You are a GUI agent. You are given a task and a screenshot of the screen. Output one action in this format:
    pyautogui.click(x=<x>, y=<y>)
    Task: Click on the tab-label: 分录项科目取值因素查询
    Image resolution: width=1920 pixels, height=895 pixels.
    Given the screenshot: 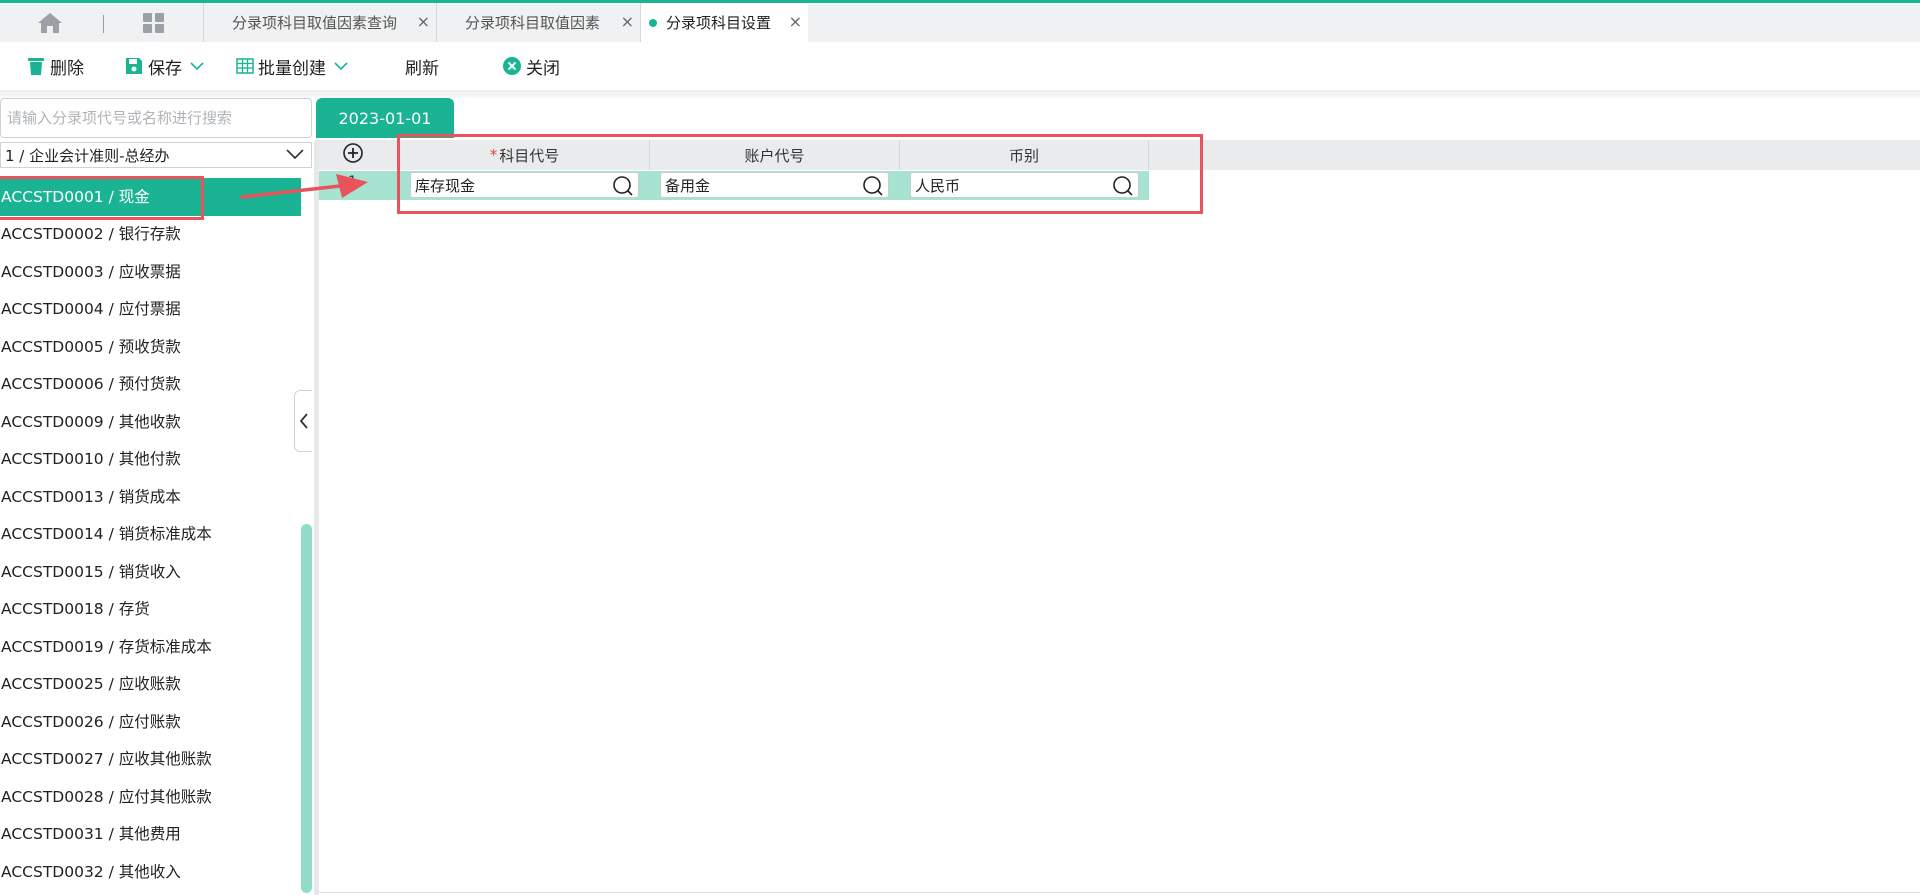 What is the action you would take?
    pyautogui.click(x=315, y=23)
    